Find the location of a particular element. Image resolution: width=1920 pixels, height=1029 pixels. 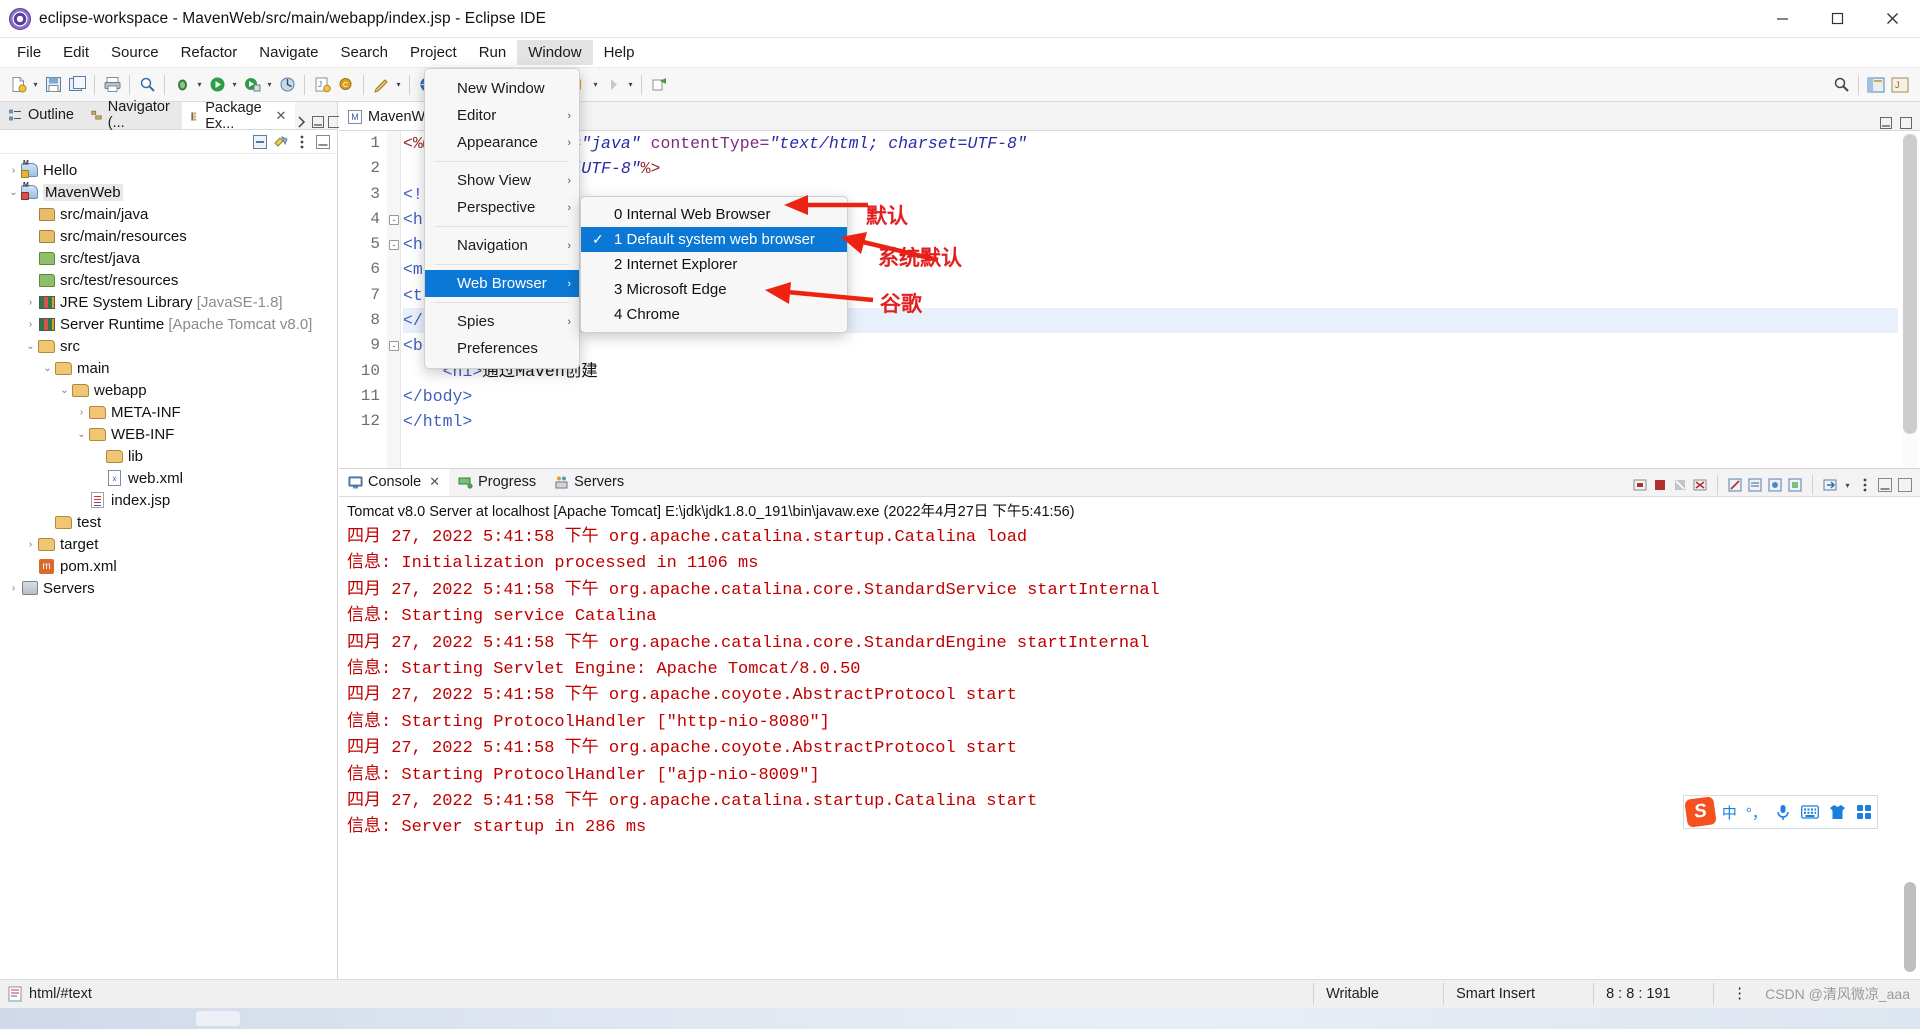

console-vertical-scrollbar-thumb is located at coordinates (1910, 927).